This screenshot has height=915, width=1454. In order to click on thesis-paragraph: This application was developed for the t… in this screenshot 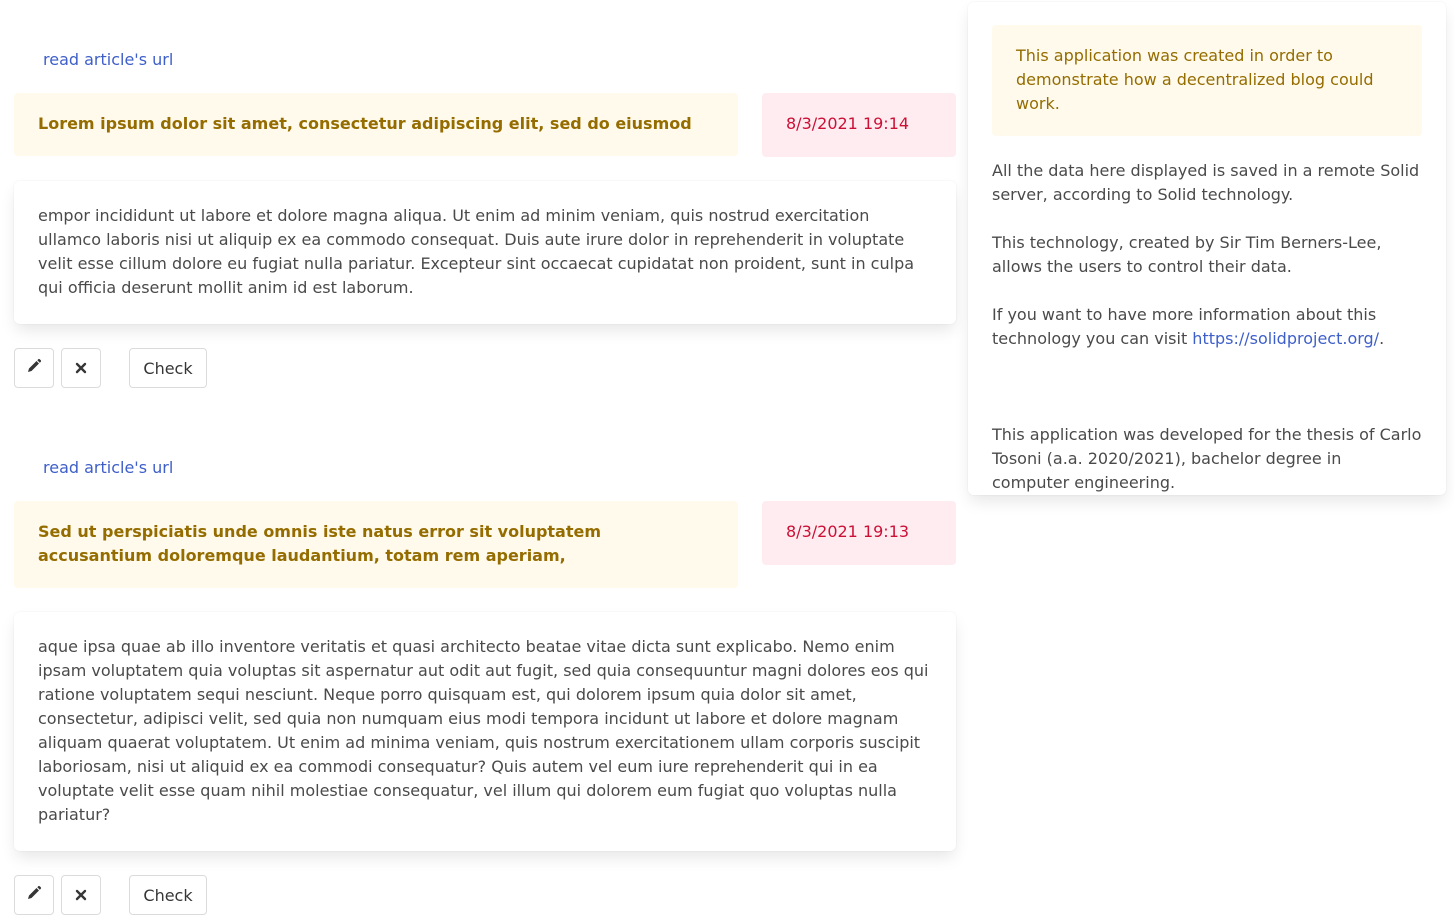, I will do `click(1207, 458)`.